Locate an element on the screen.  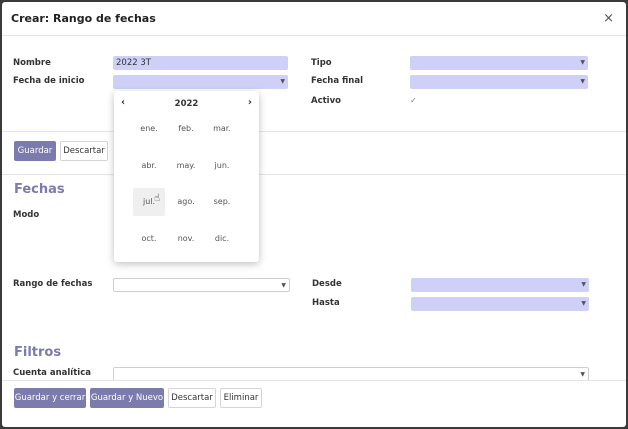
month-abr: abr. is located at coordinates (149, 166).